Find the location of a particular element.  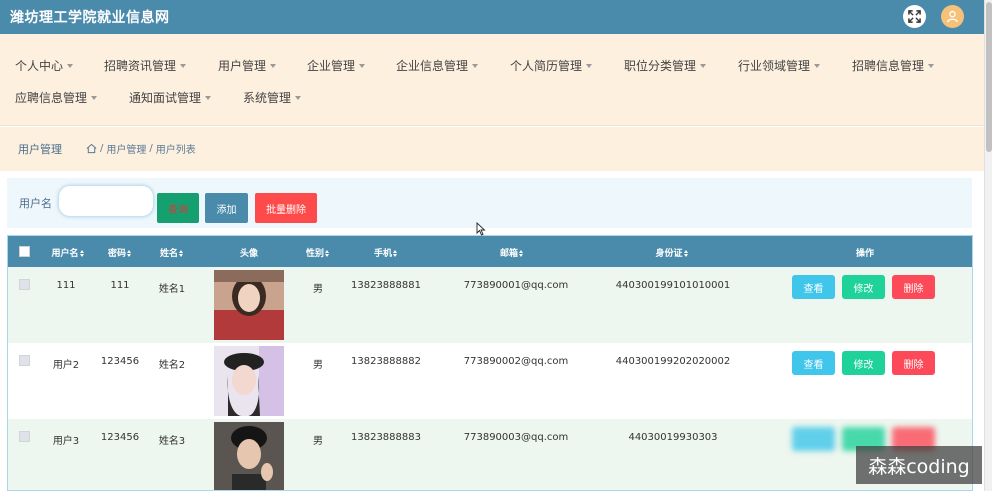

nav-item-job-categories: 职位分类管理 is located at coordinates (665, 65).